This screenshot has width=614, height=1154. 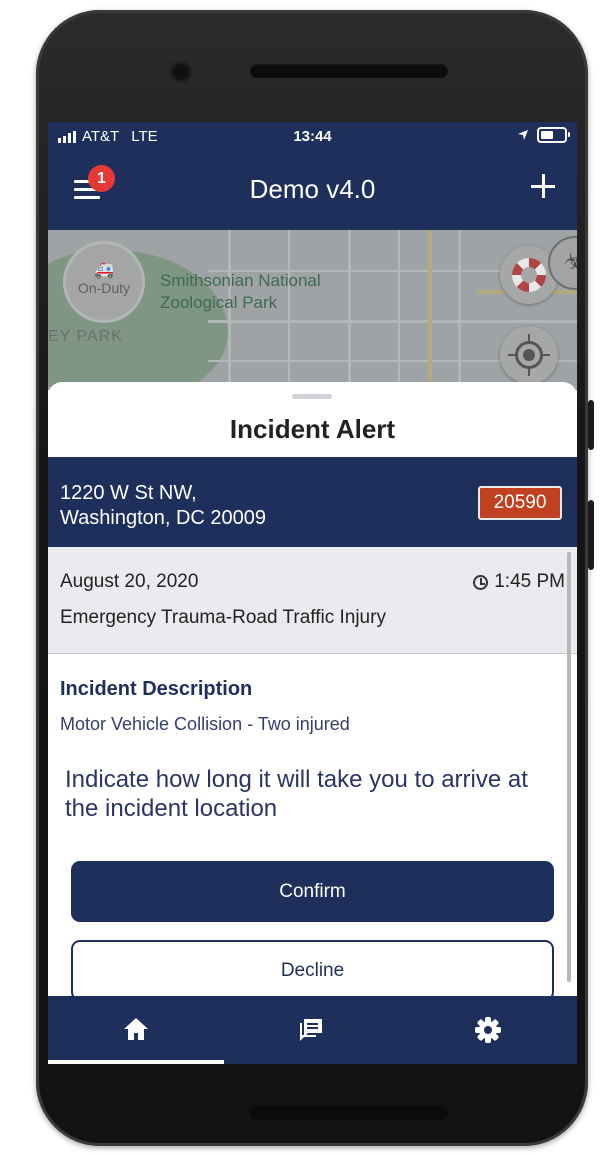 What do you see at coordinates (163, 506) in the screenshot?
I see `incident-address: 1220 W St NW, Washington, DC 20009` at bounding box center [163, 506].